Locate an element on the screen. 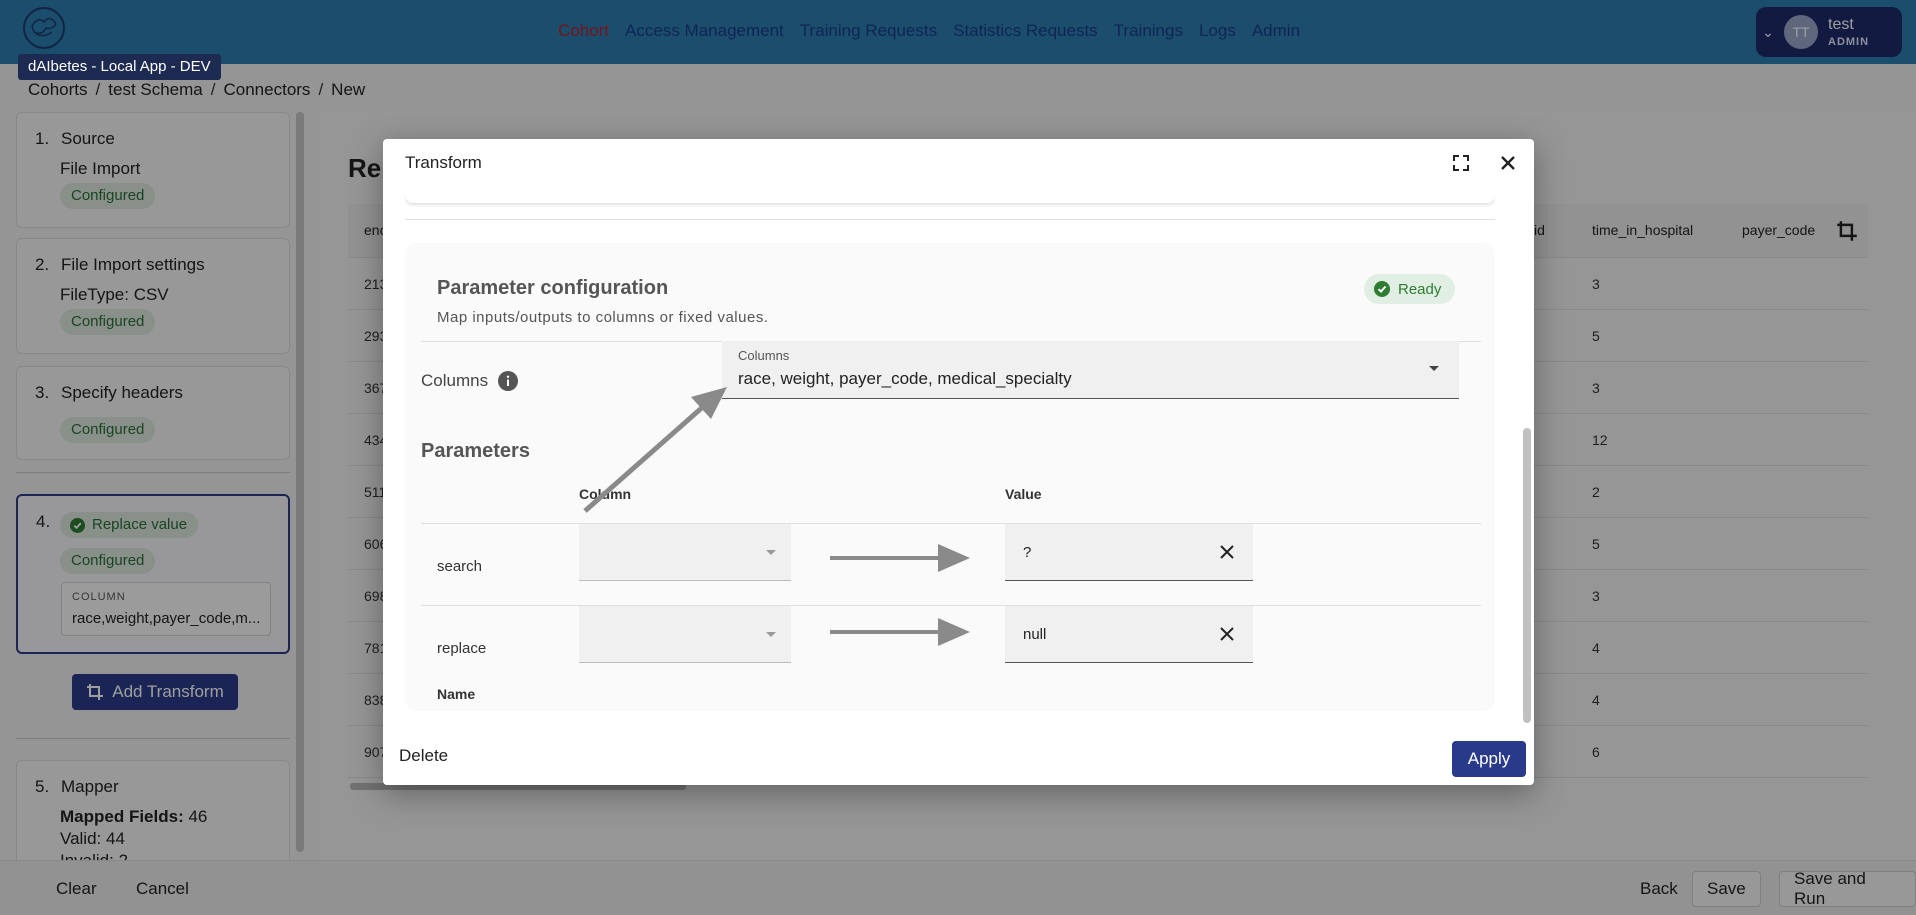  columns-label-text: Columns is located at coordinates (455, 380).